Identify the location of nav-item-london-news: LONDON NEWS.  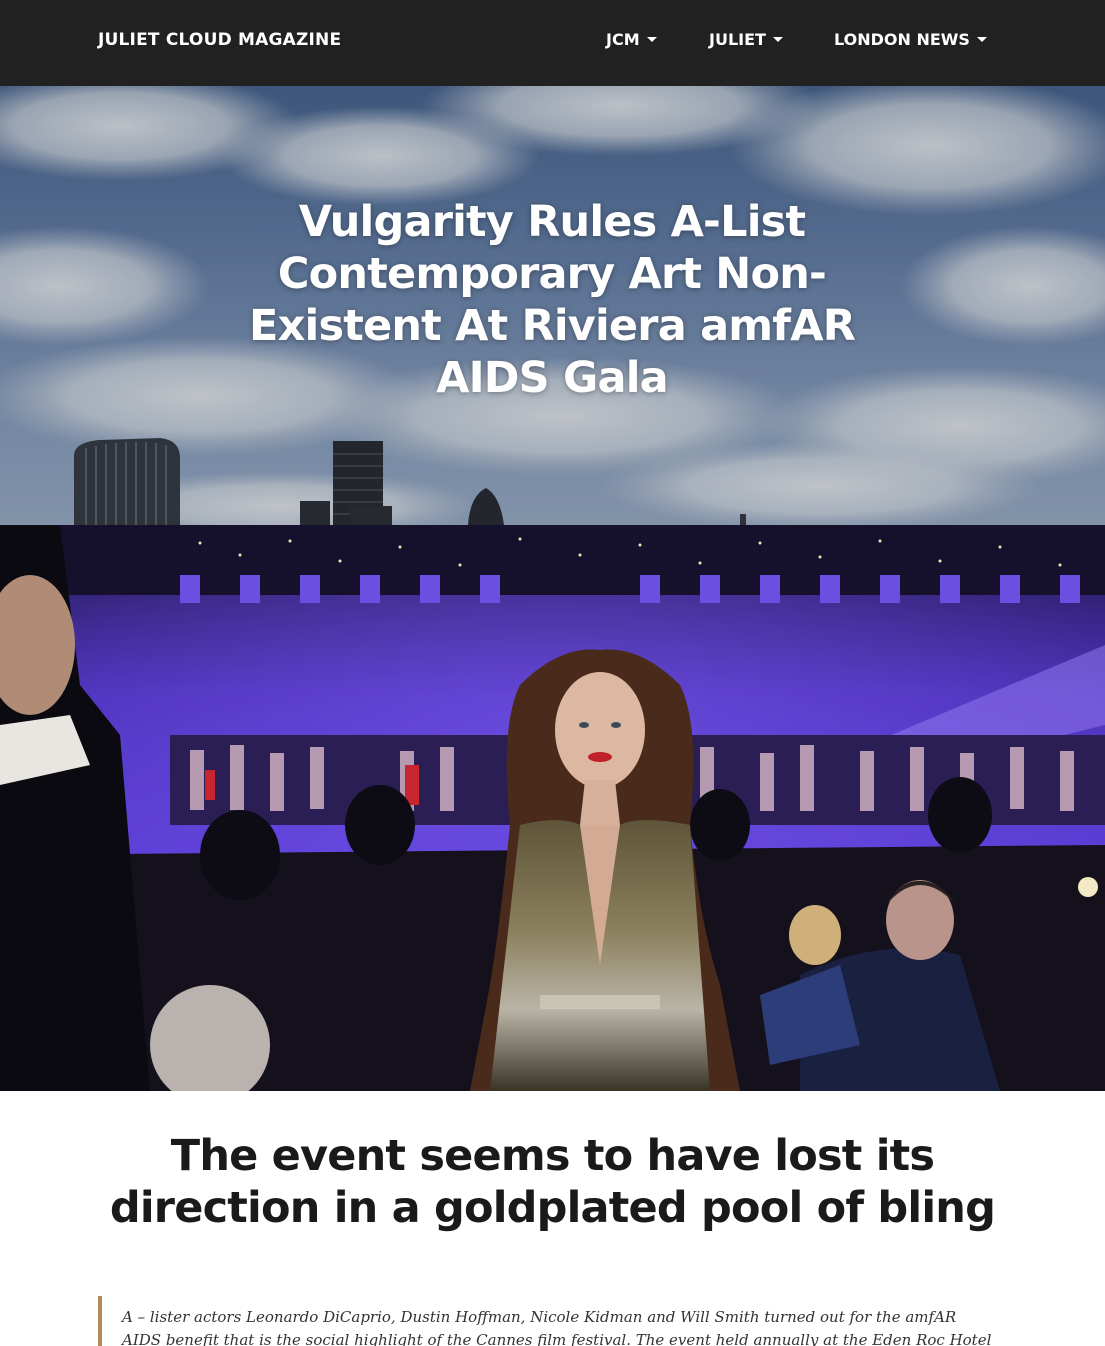
(910, 39).